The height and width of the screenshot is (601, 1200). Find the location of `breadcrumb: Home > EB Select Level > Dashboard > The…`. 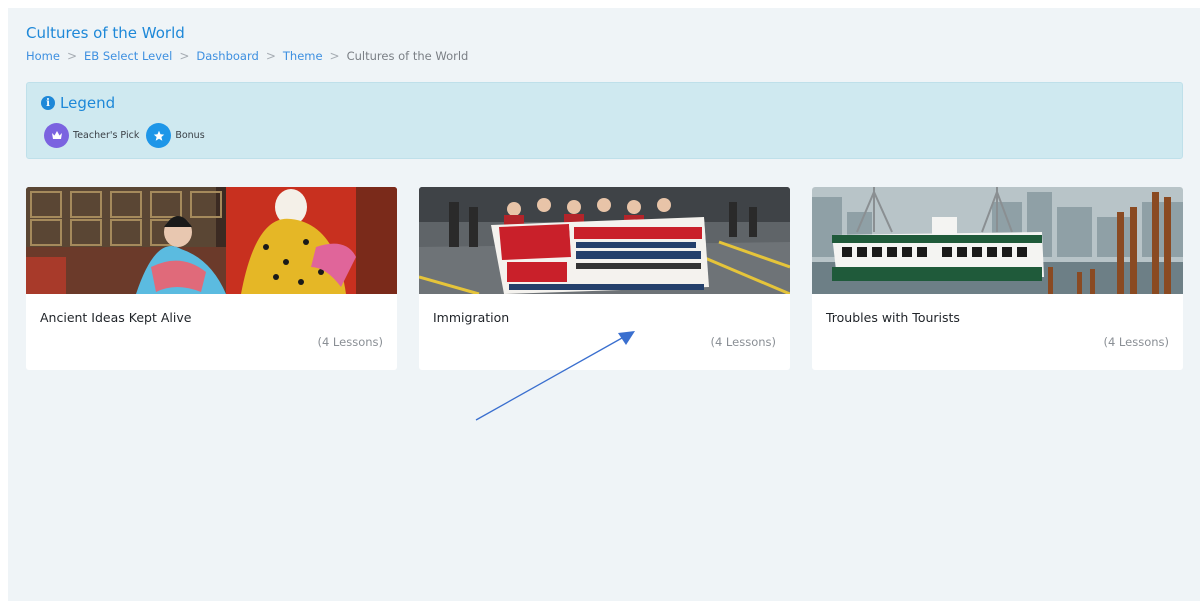

breadcrumb: Home > EB Select Level > Dashboard > The… is located at coordinates (247, 56).